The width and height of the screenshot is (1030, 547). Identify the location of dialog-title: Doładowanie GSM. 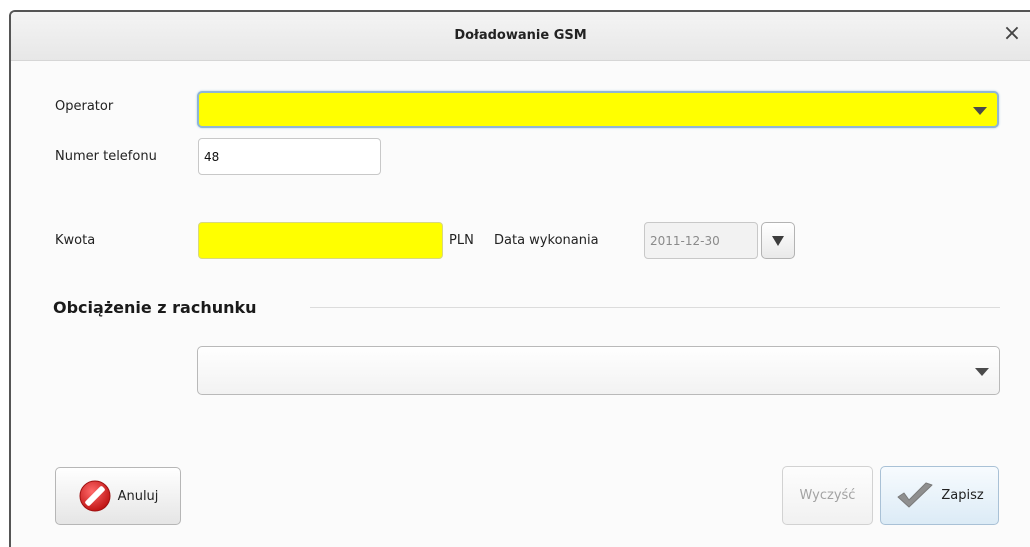
(520, 35).